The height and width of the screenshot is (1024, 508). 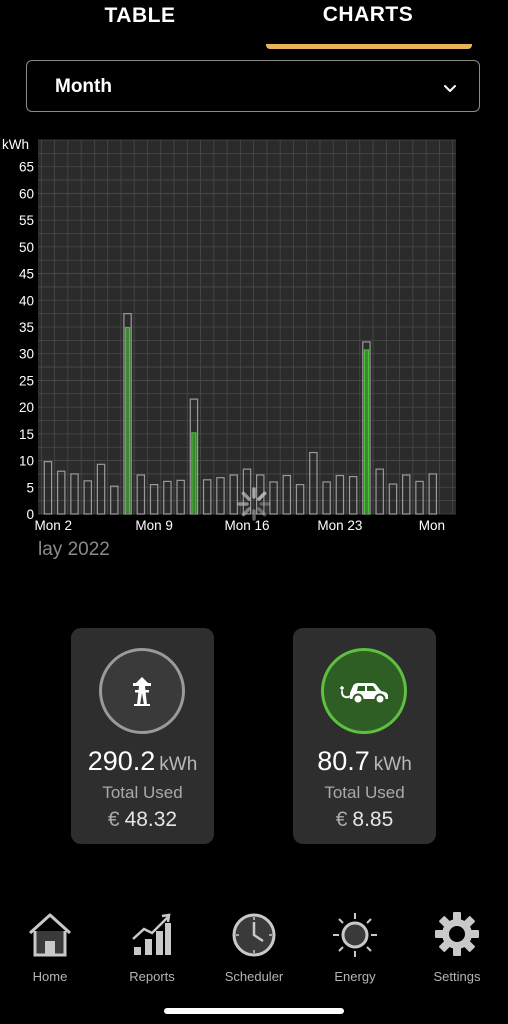 I want to click on y-tick-label: 60, so click(x=26, y=193).